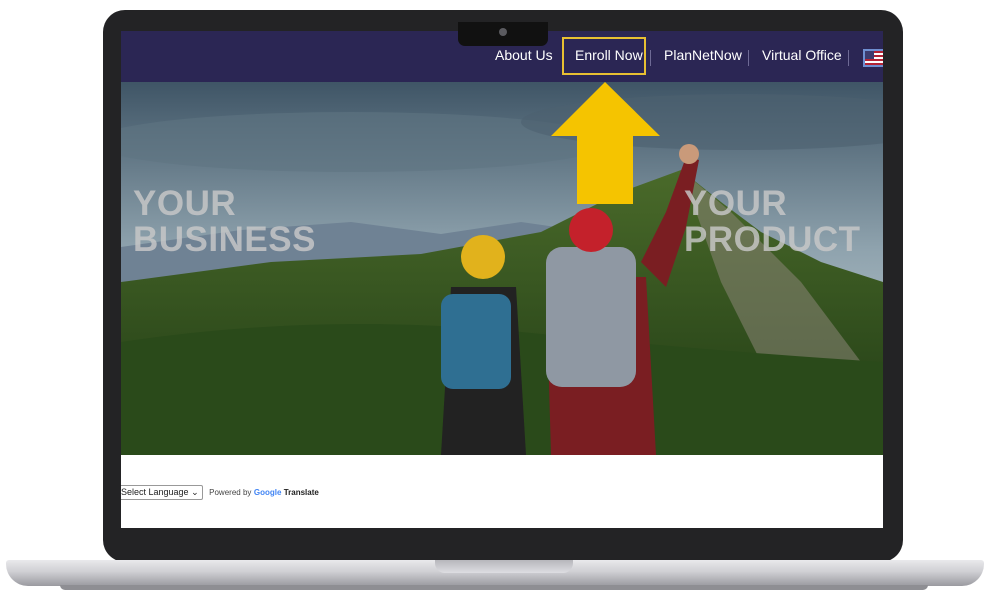 This screenshot has height=592, width=989. What do you see at coordinates (504, 566) in the screenshot?
I see `laptop-opening-groove` at bounding box center [504, 566].